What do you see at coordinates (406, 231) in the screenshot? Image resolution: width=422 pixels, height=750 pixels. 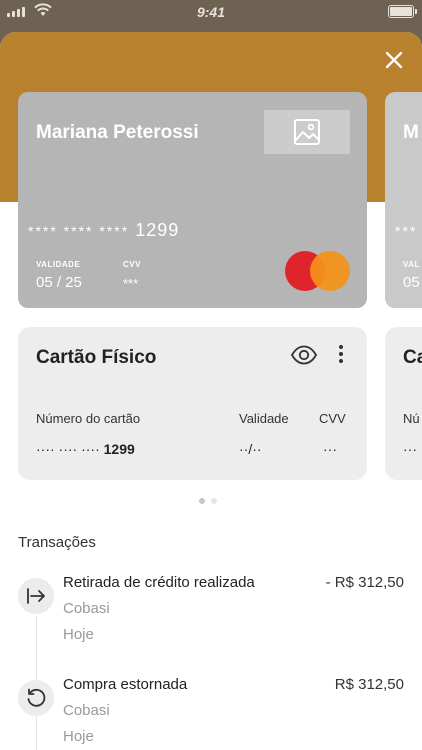 I see `card-number-peek: ***` at bounding box center [406, 231].